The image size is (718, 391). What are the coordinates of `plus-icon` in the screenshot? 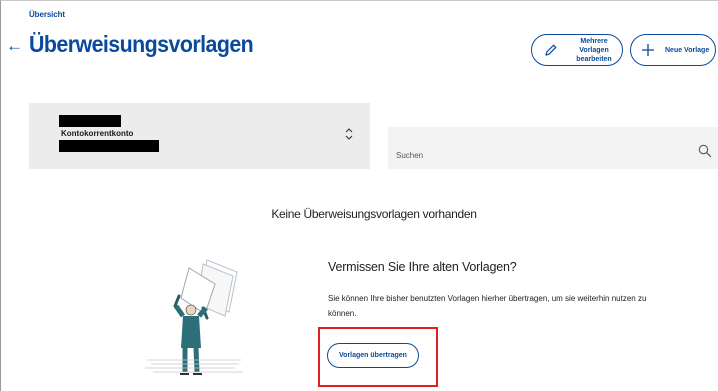 It's located at (648, 50).